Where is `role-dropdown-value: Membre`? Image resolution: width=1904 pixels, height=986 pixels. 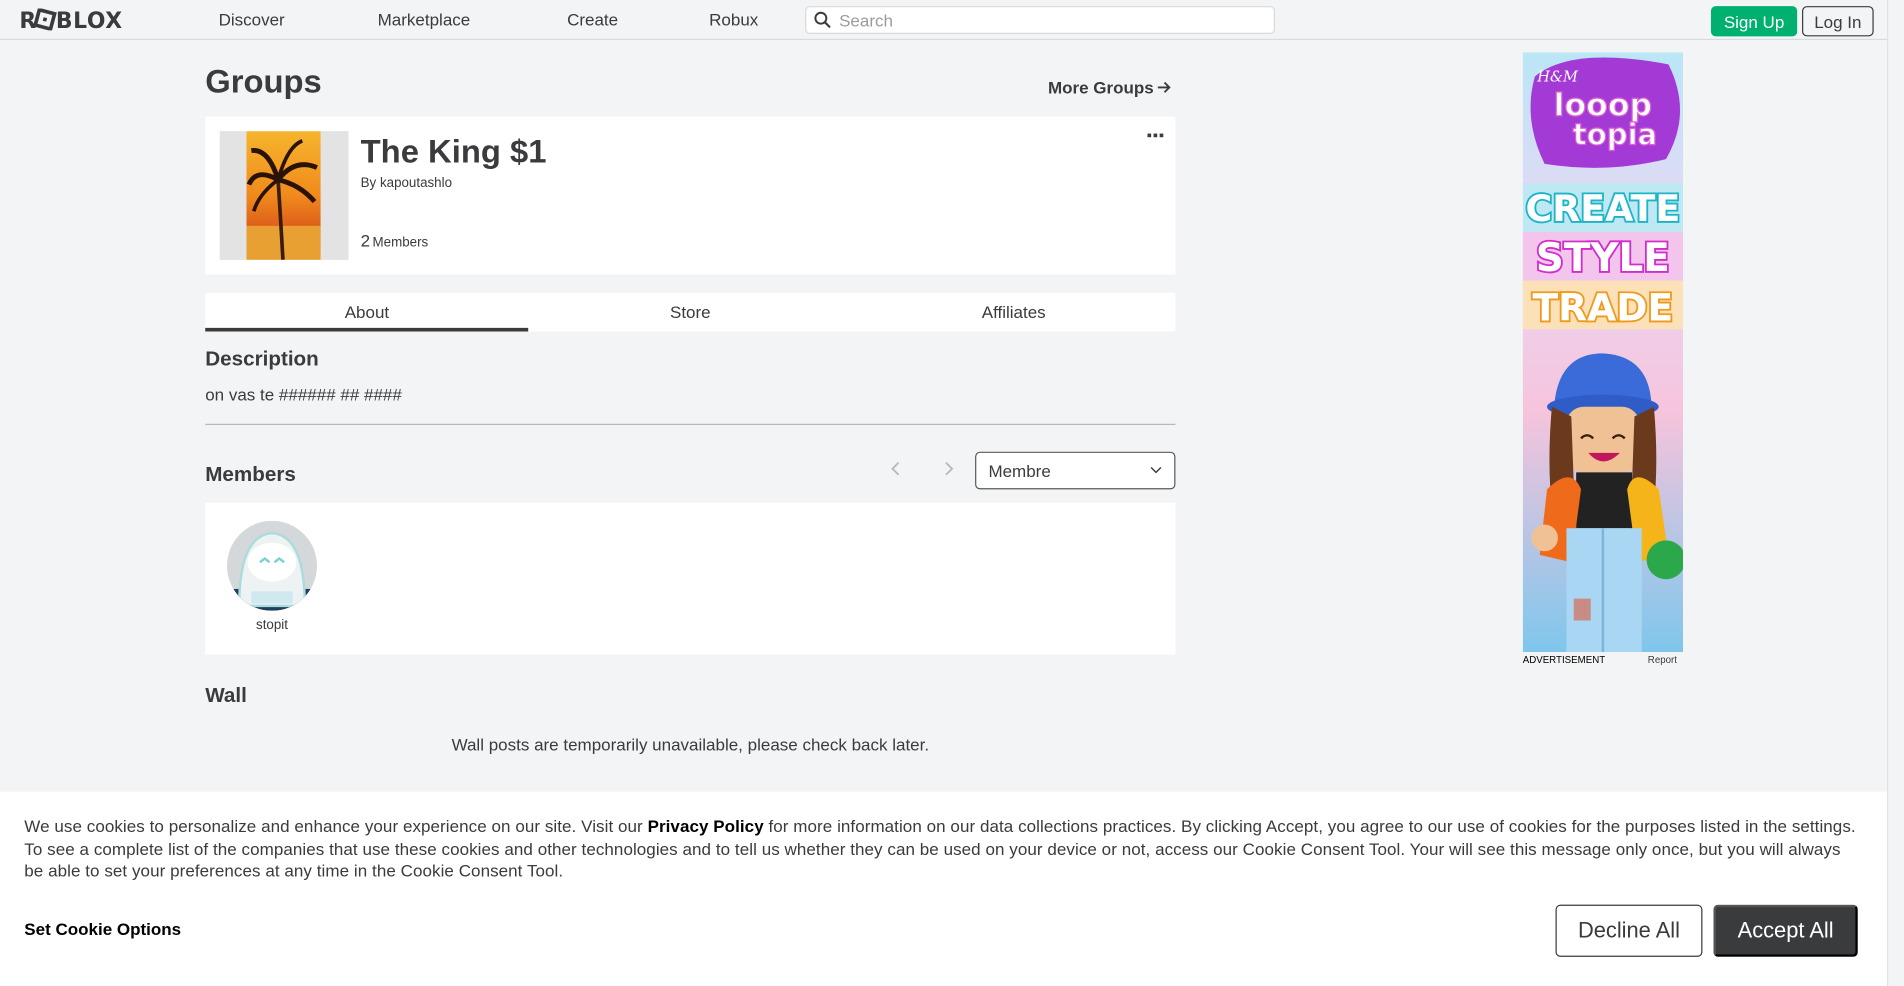
role-dropdown-value: Membre is located at coordinates (1019, 470).